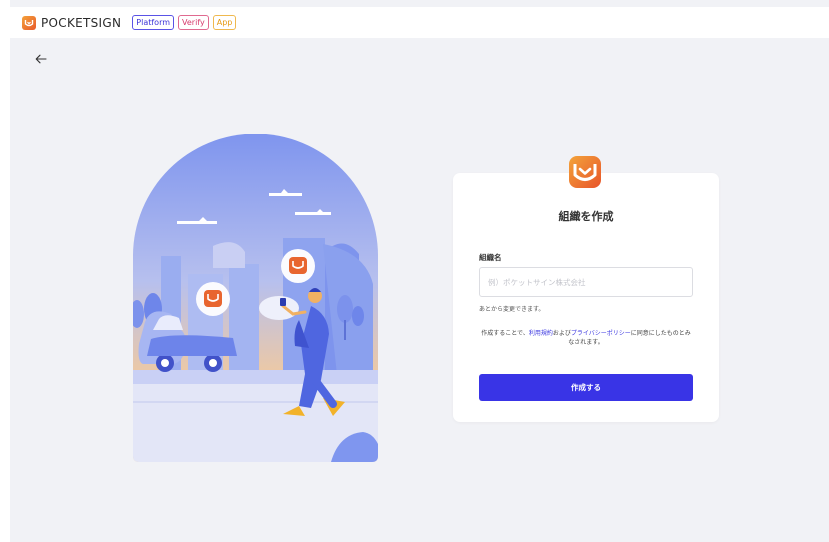 The width and height of the screenshot is (829, 542). I want to click on terms-mid: および, so click(561, 333).